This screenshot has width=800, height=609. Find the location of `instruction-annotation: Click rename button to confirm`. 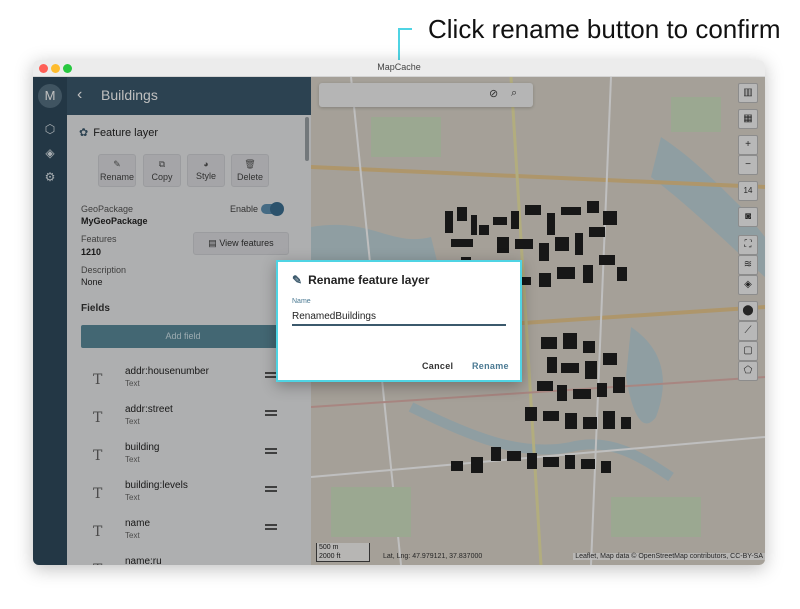

instruction-annotation: Click rename button to confirm is located at coordinates (604, 29).